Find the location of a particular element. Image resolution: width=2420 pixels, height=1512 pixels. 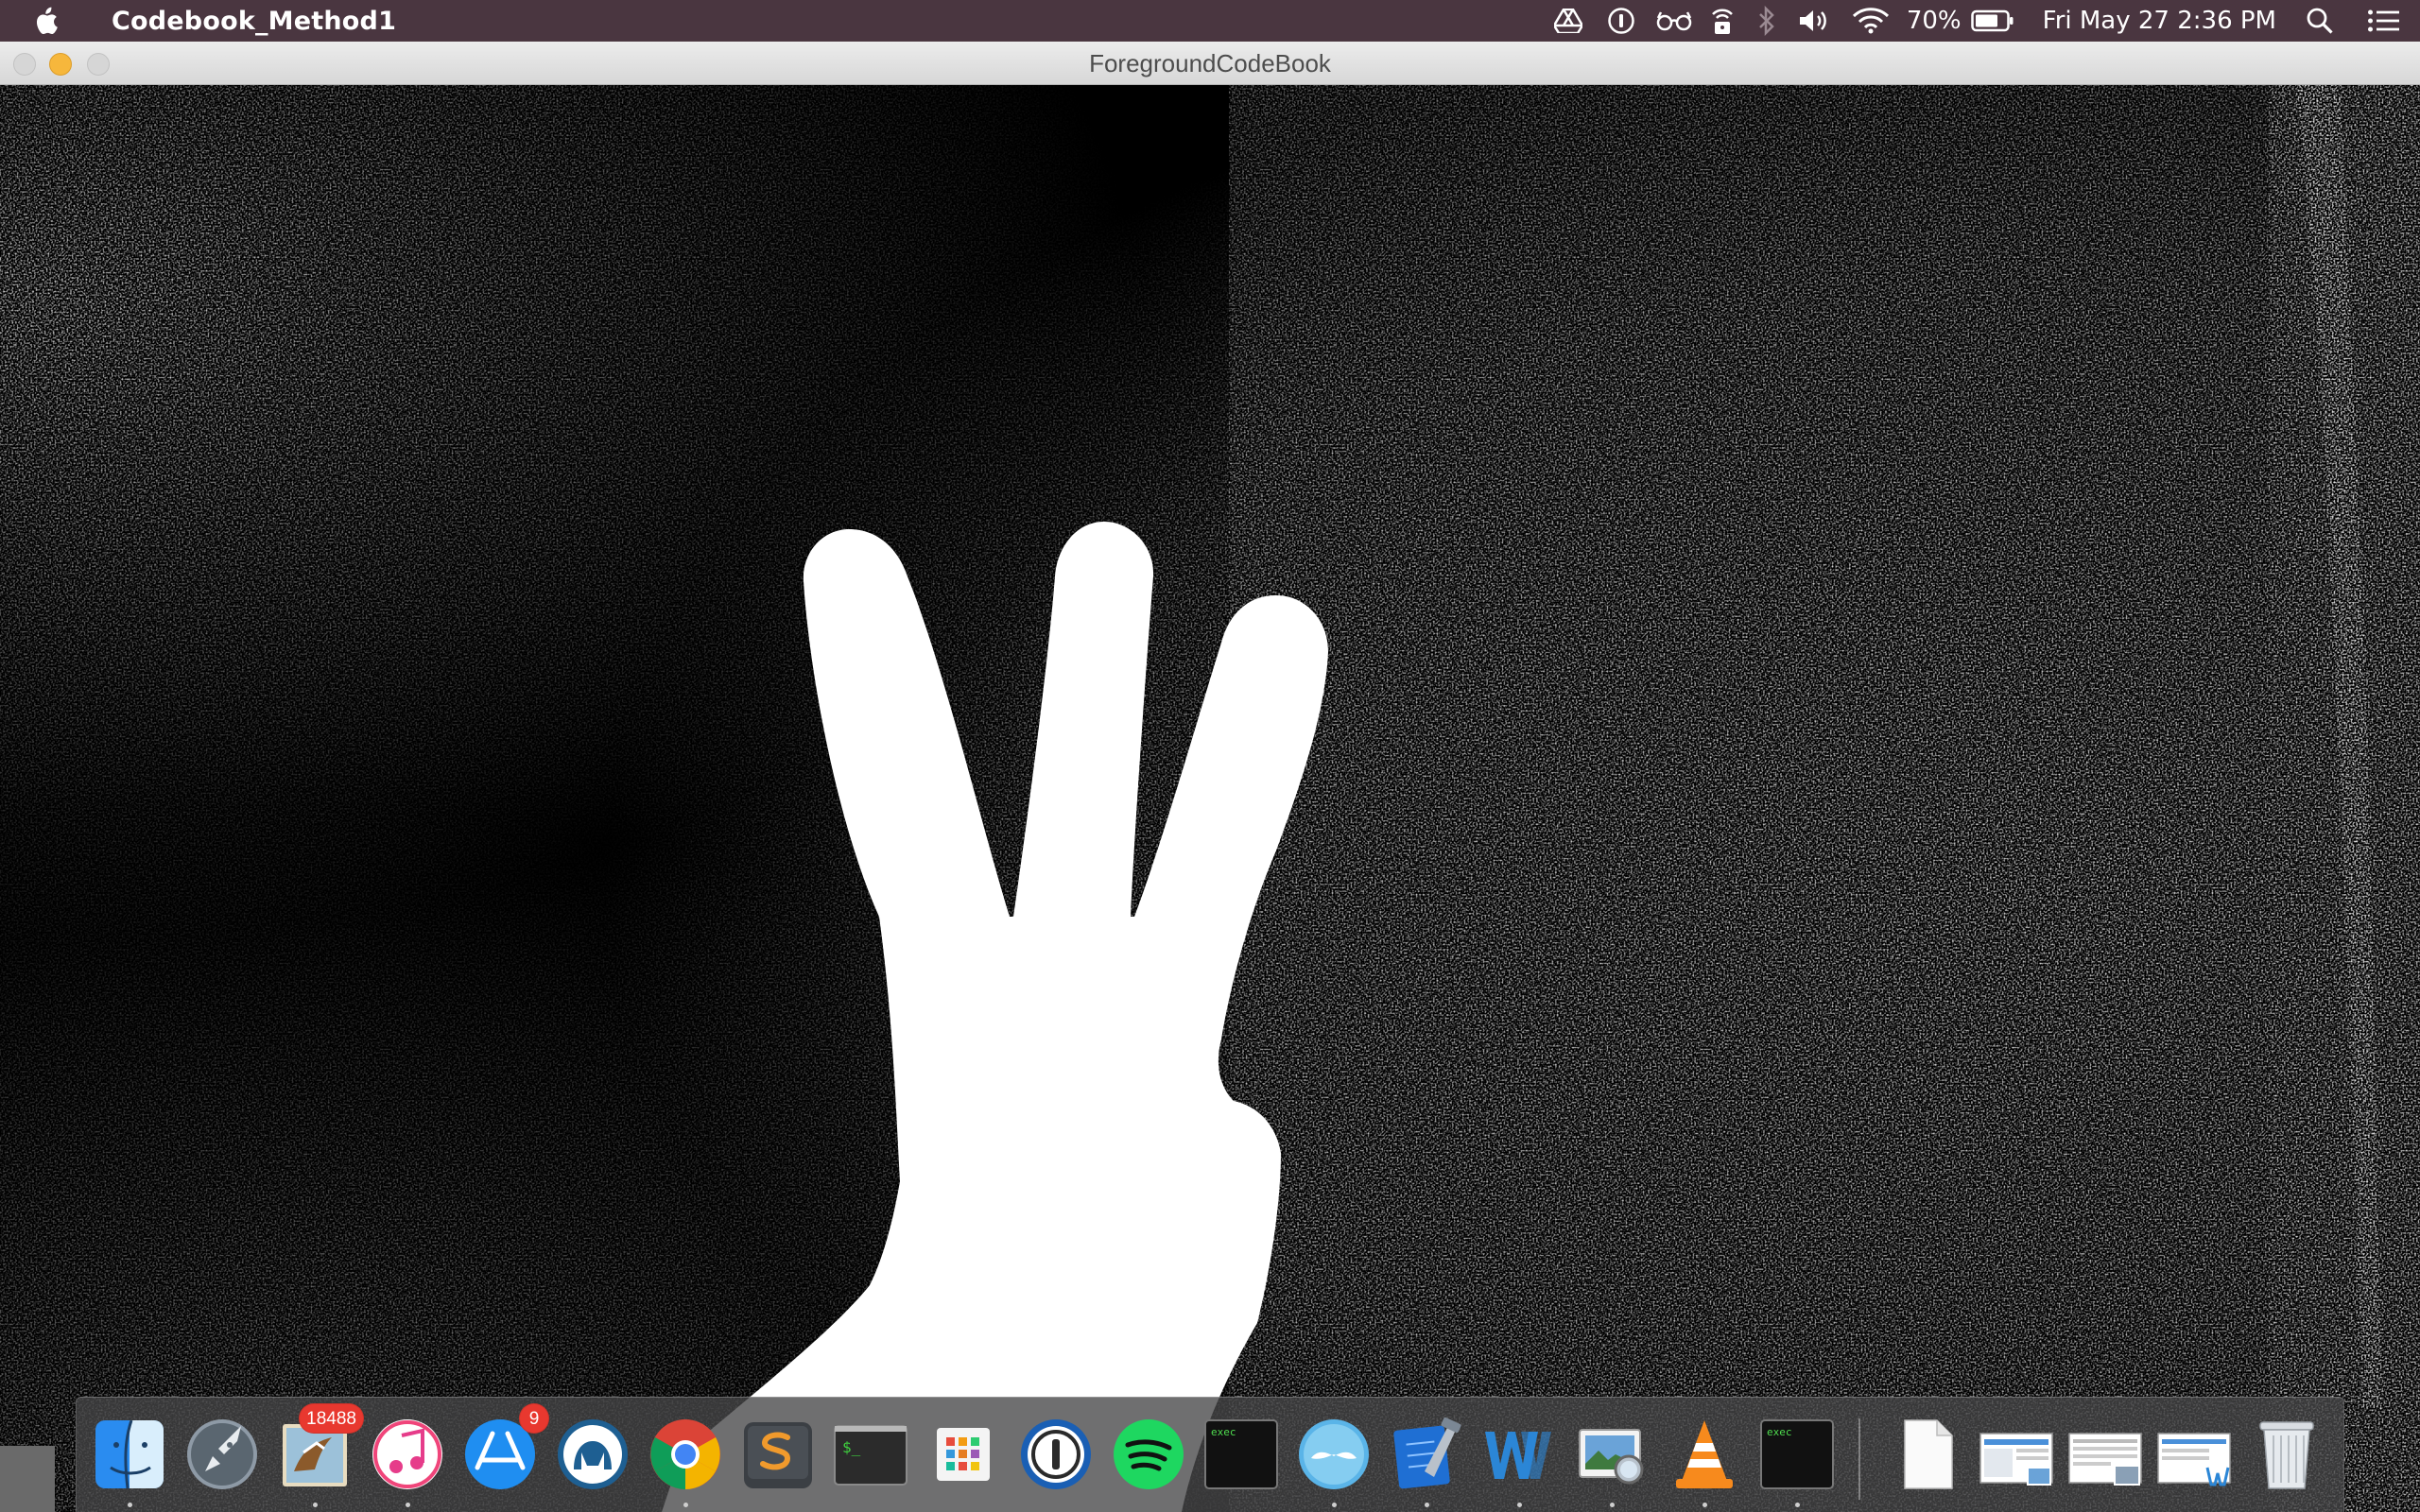

window-title: ForegroundCodeBook is located at coordinates (1210, 63).